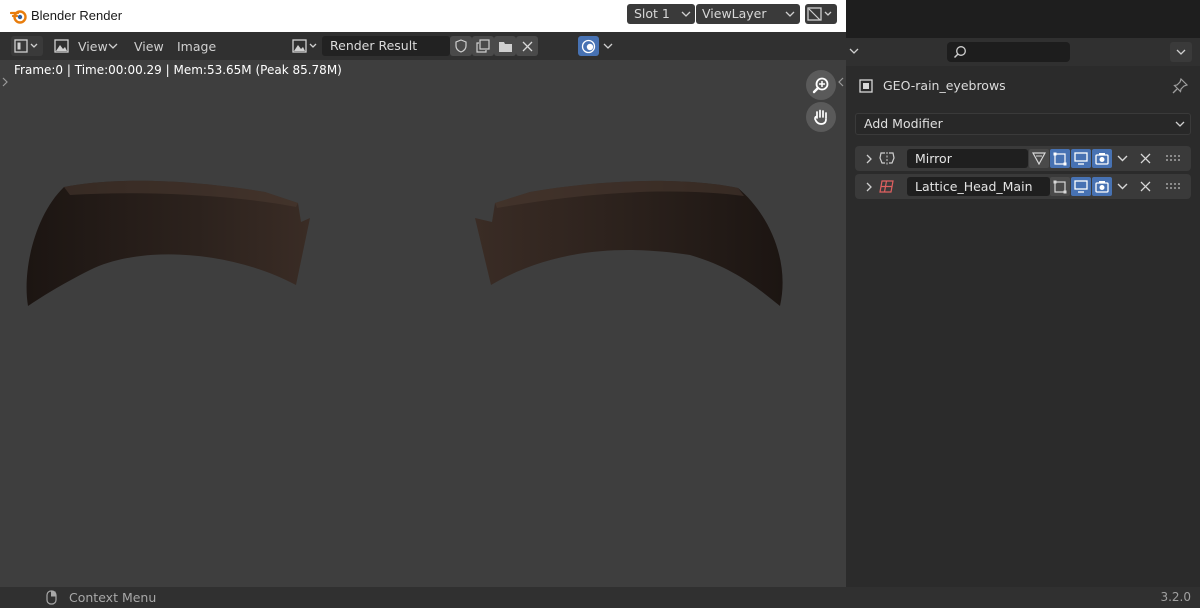 The image size is (1200, 608). What do you see at coordinates (588, 46) in the screenshot?
I see `display-channels-icon` at bounding box center [588, 46].